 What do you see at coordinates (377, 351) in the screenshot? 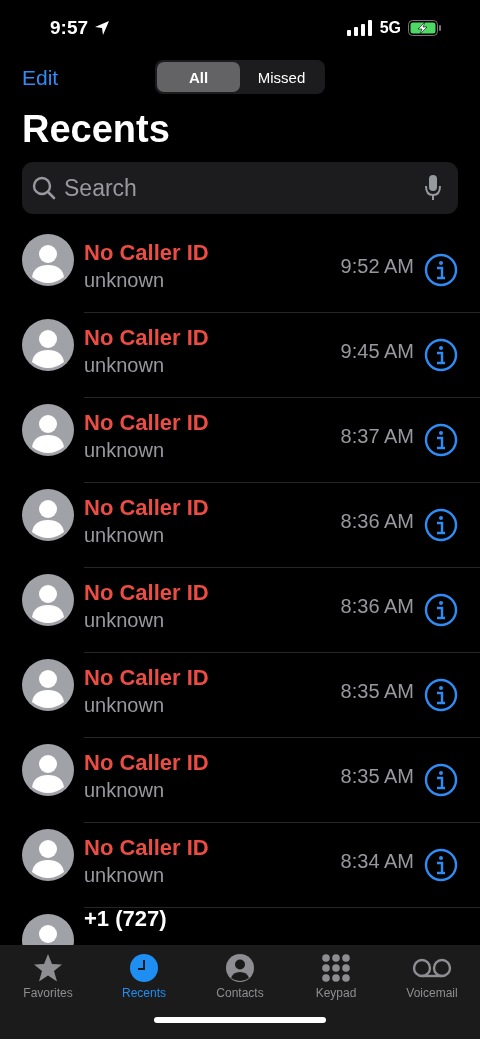
I see `call-time: 9:45 AM` at bounding box center [377, 351].